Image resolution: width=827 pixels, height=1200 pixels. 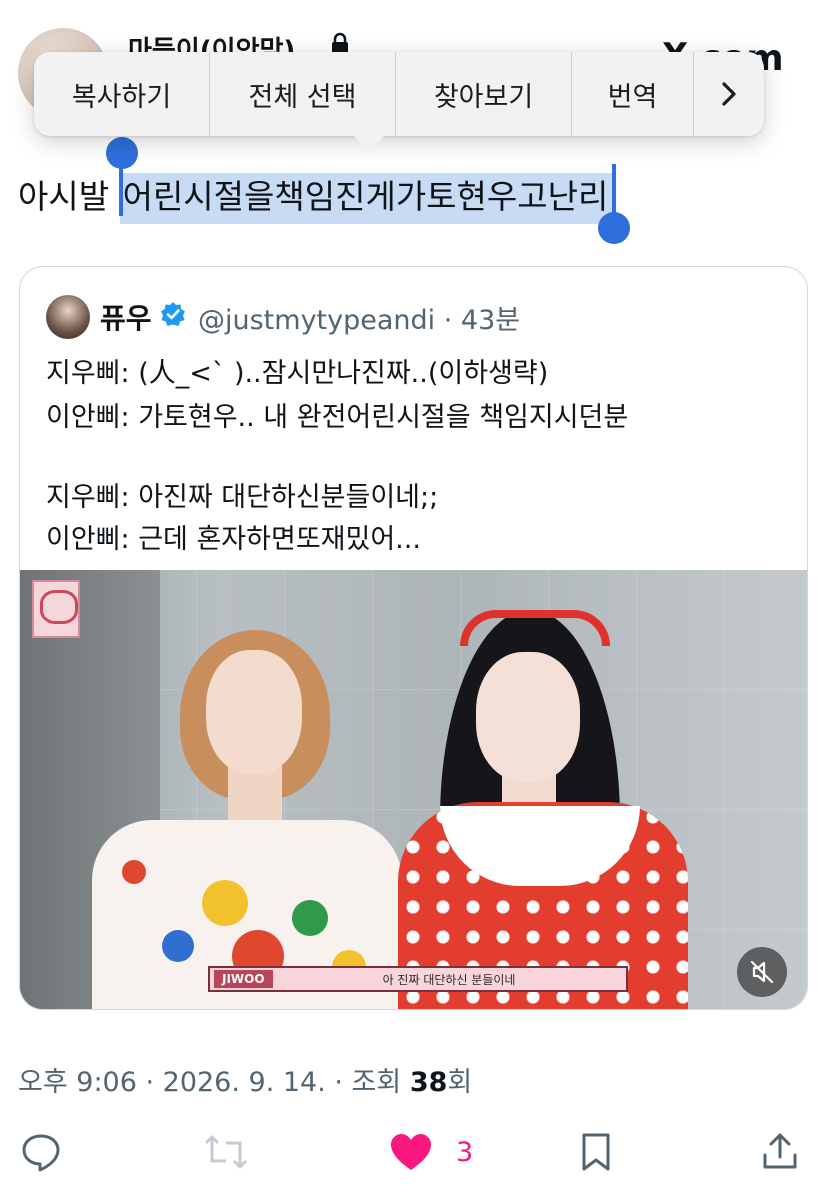 I want to click on like-count: 3, so click(x=465, y=1152).